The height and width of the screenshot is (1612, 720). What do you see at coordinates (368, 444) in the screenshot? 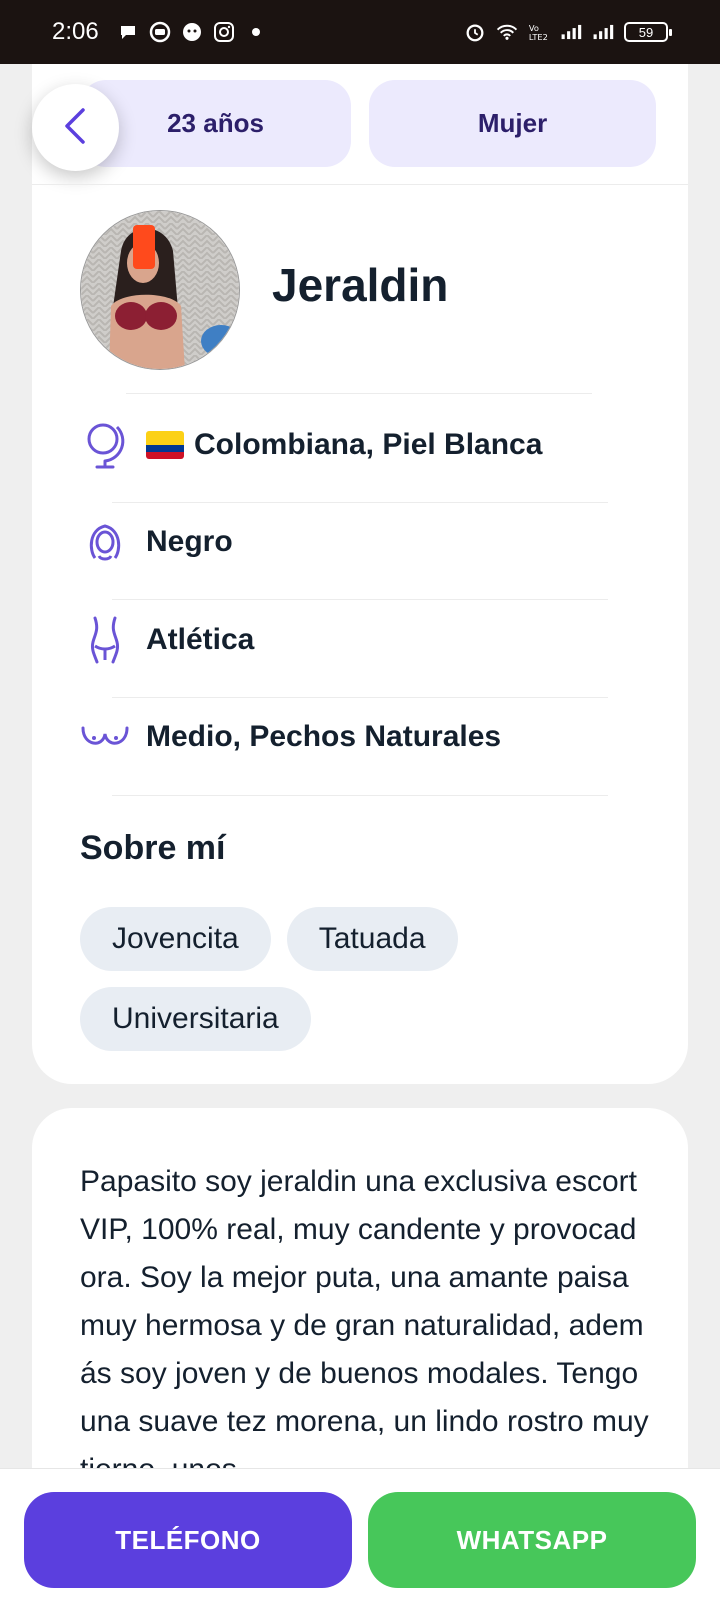
I see `attr-label: Colombiana, Piel Blanca` at bounding box center [368, 444].